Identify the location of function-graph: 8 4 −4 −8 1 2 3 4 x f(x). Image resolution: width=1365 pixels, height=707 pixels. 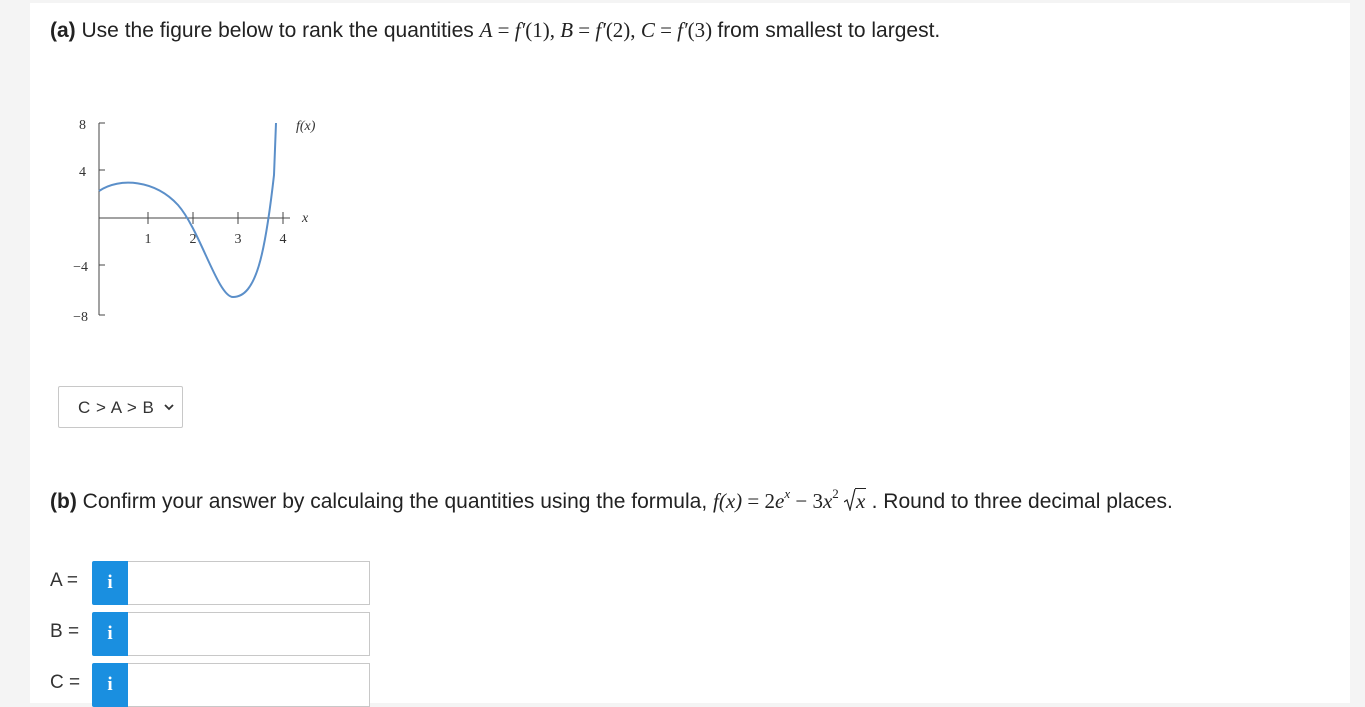
(205, 220).